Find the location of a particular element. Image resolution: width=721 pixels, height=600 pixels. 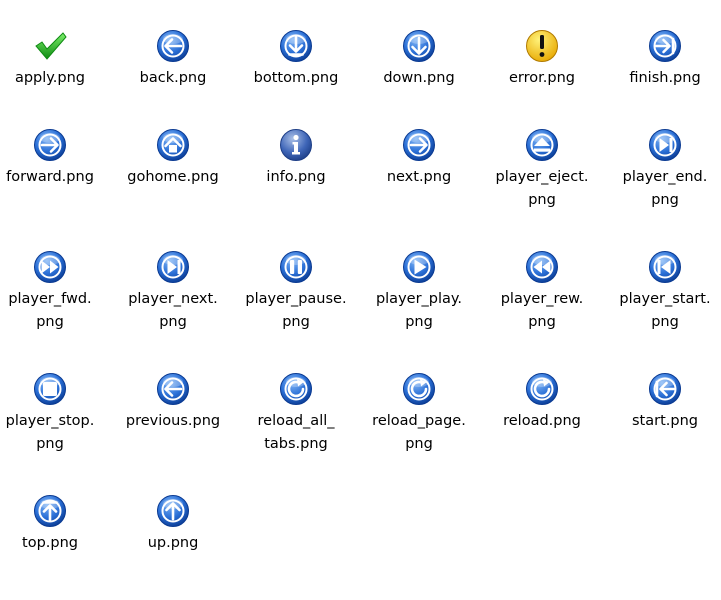

file-item: previous.png is located at coordinates (173, 402).